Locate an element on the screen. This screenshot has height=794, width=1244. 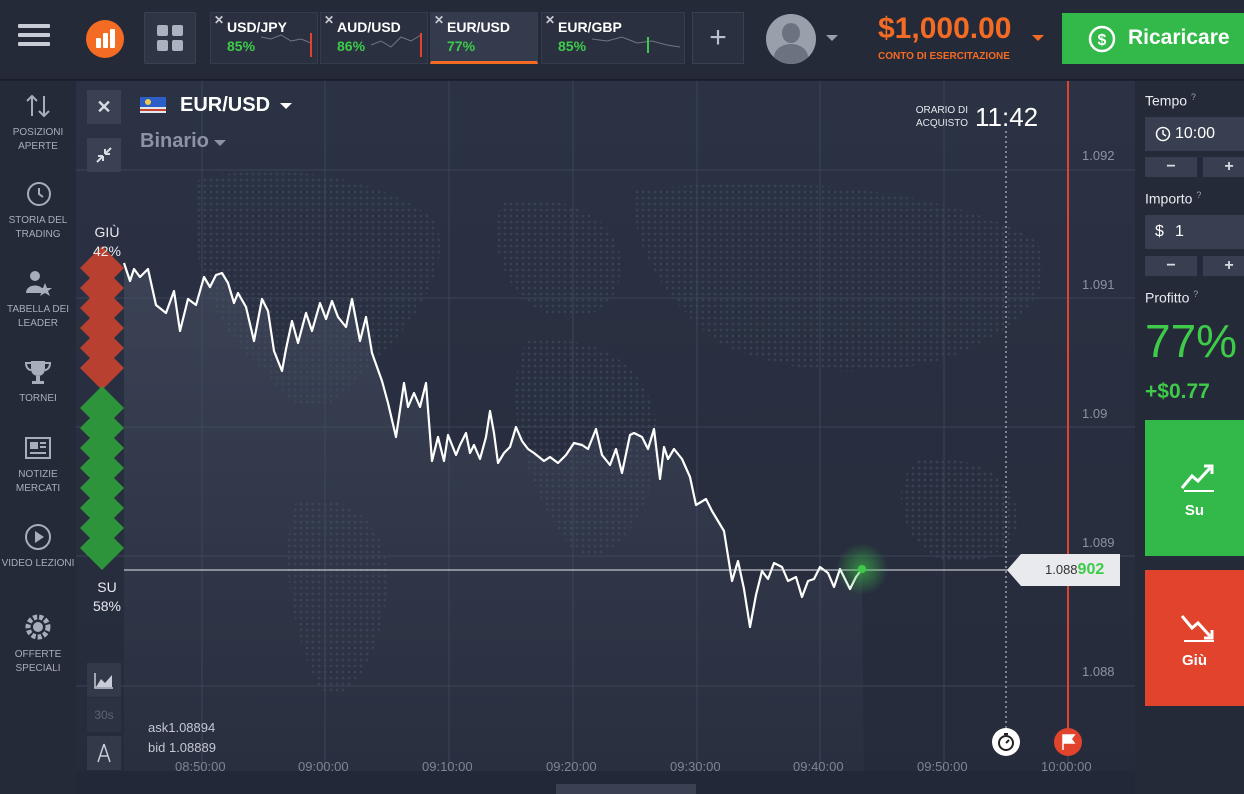
put-down-button: Giù is located at coordinates (1194, 638).